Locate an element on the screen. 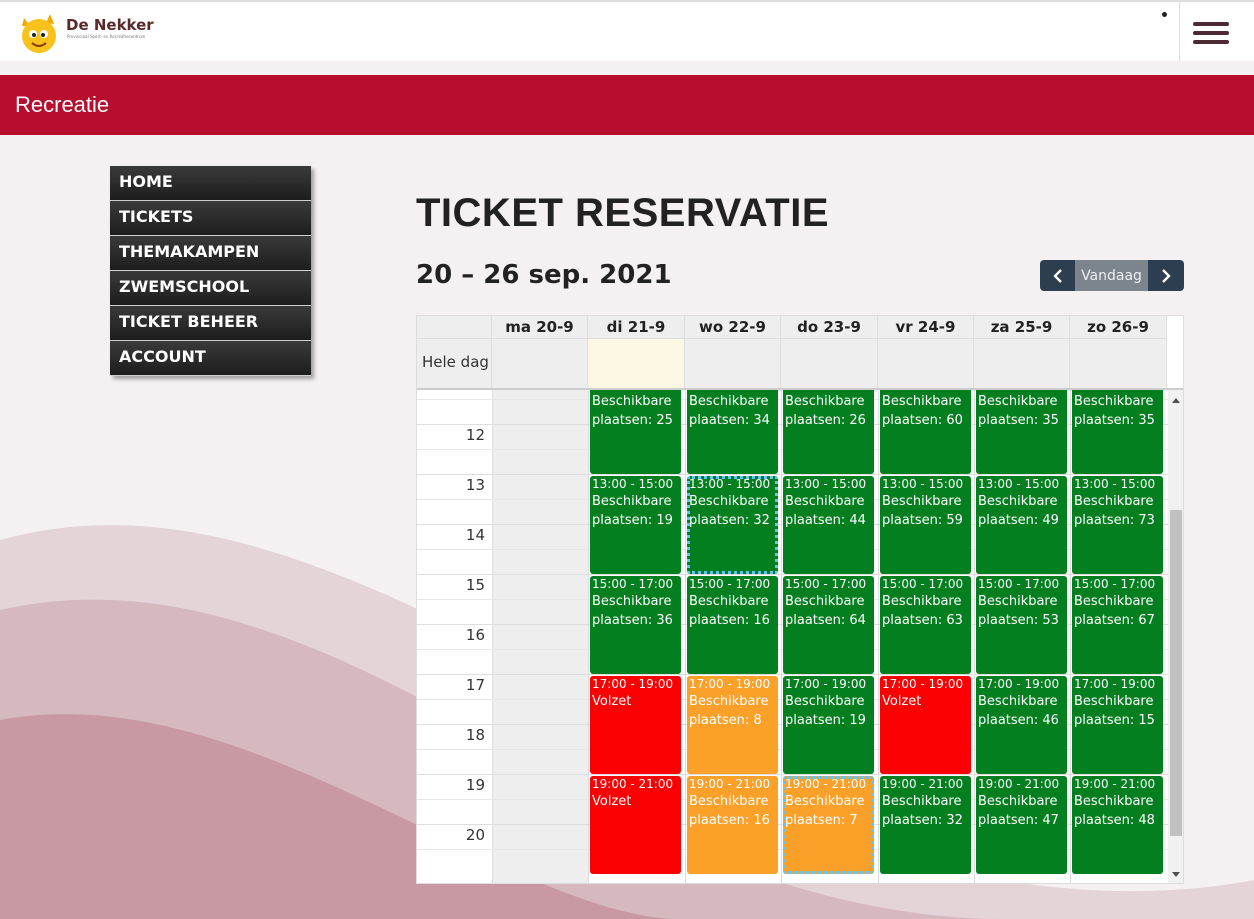  banner-title: Recreatie is located at coordinates (62, 104).